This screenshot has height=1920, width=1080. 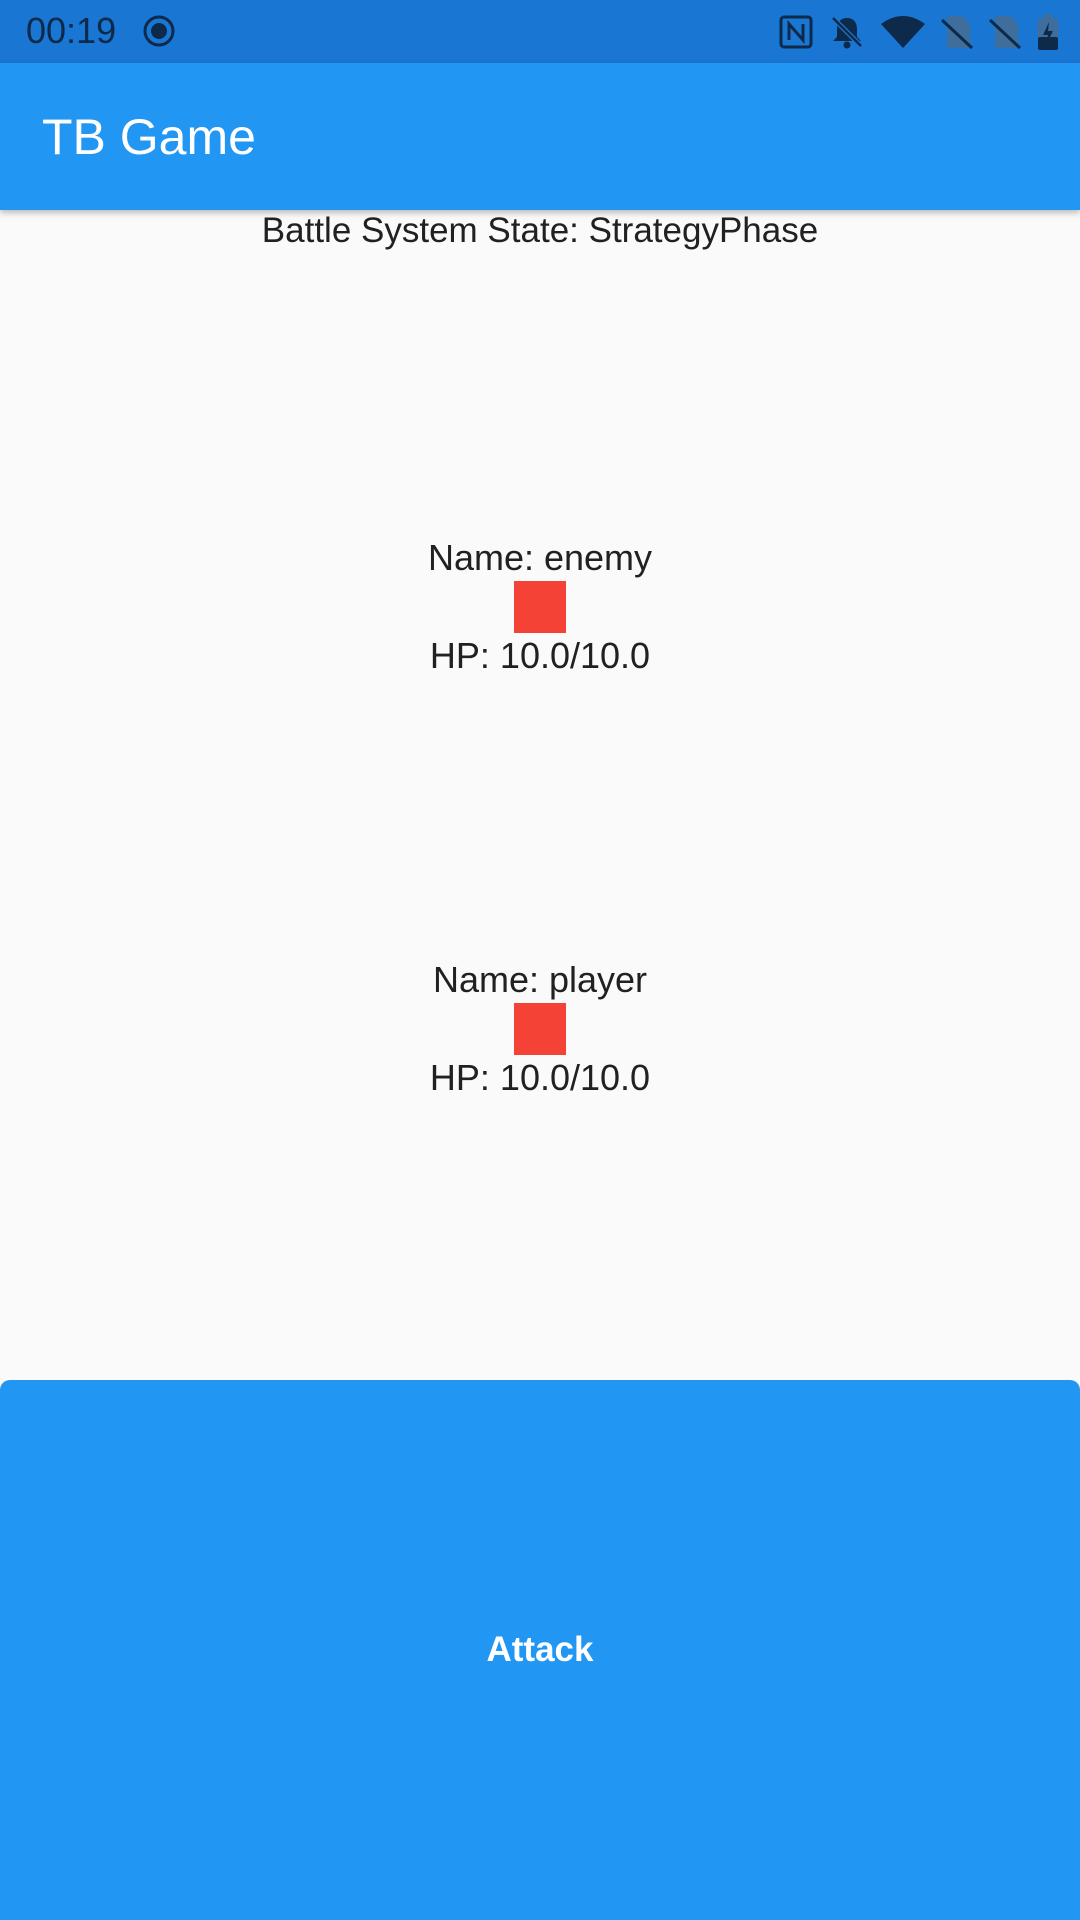 What do you see at coordinates (540, 979) in the screenshot?
I see `player-name: Name: player` at bounding box center [540, 979].